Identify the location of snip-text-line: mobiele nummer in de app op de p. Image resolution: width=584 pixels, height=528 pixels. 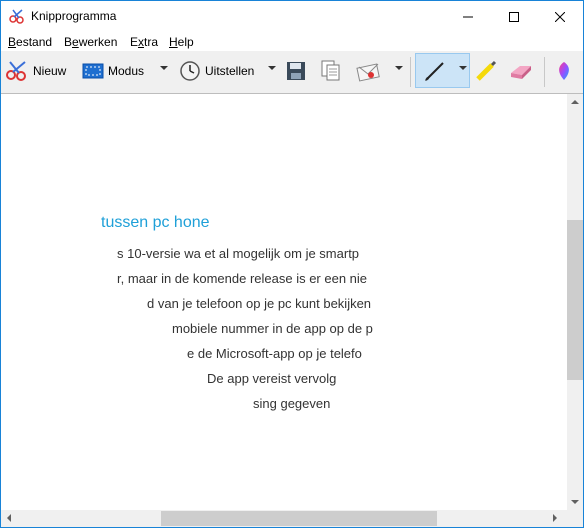
(272, 328).